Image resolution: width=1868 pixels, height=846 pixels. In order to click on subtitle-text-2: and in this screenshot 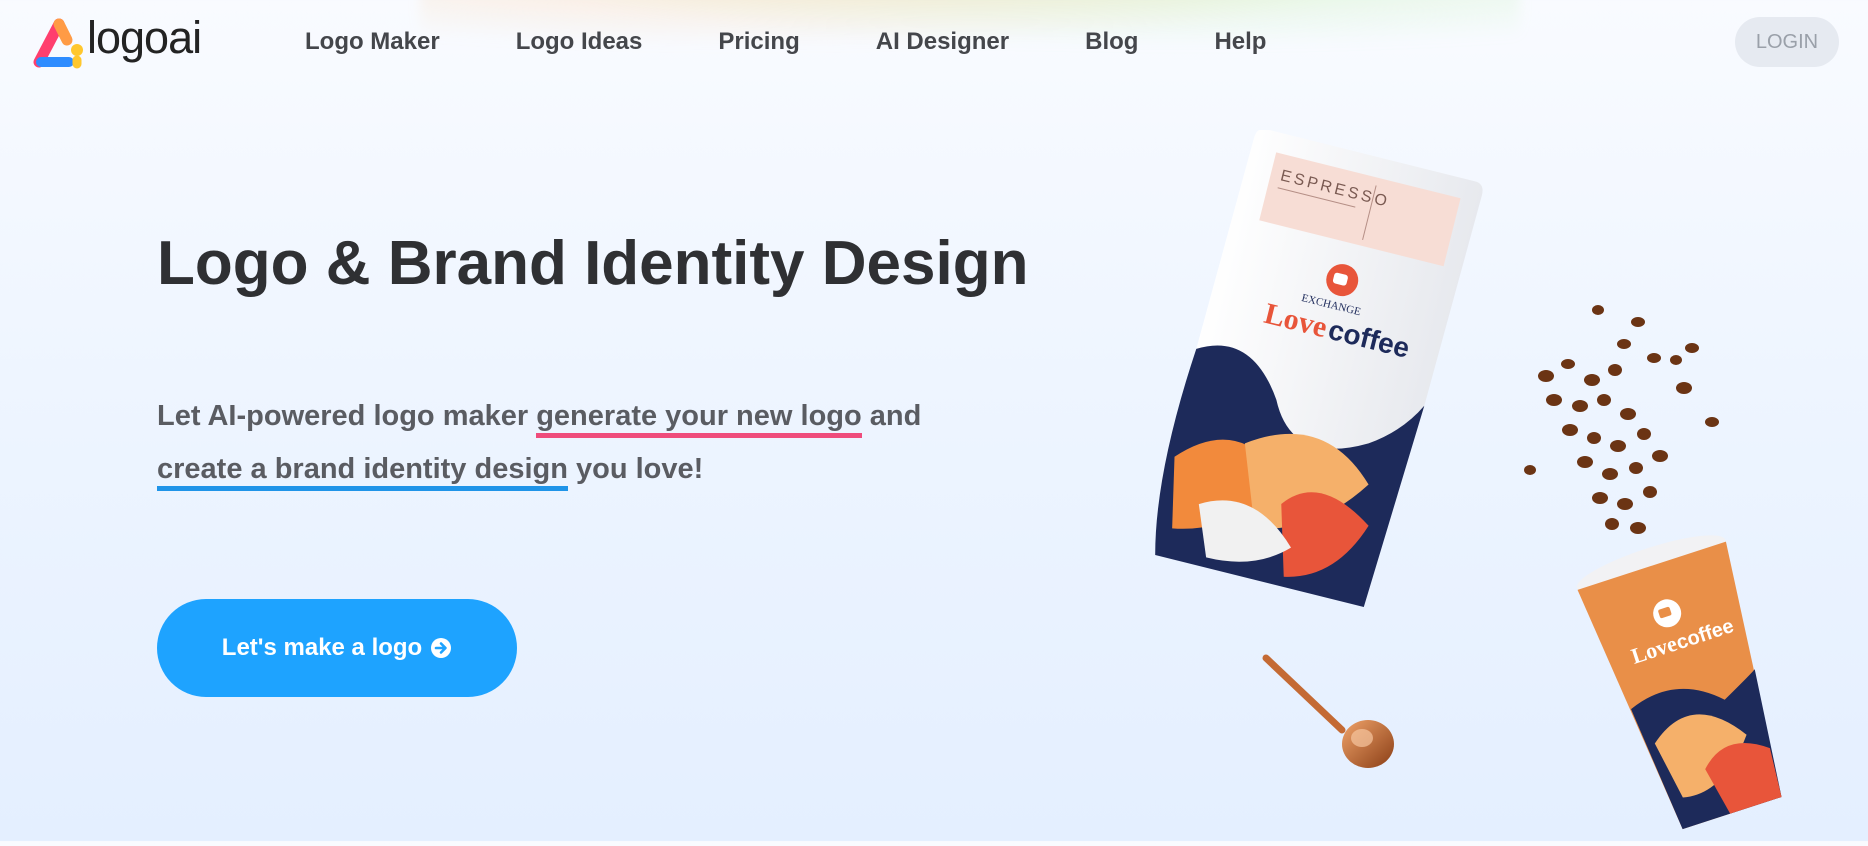, I will do `click(891, 416)`.